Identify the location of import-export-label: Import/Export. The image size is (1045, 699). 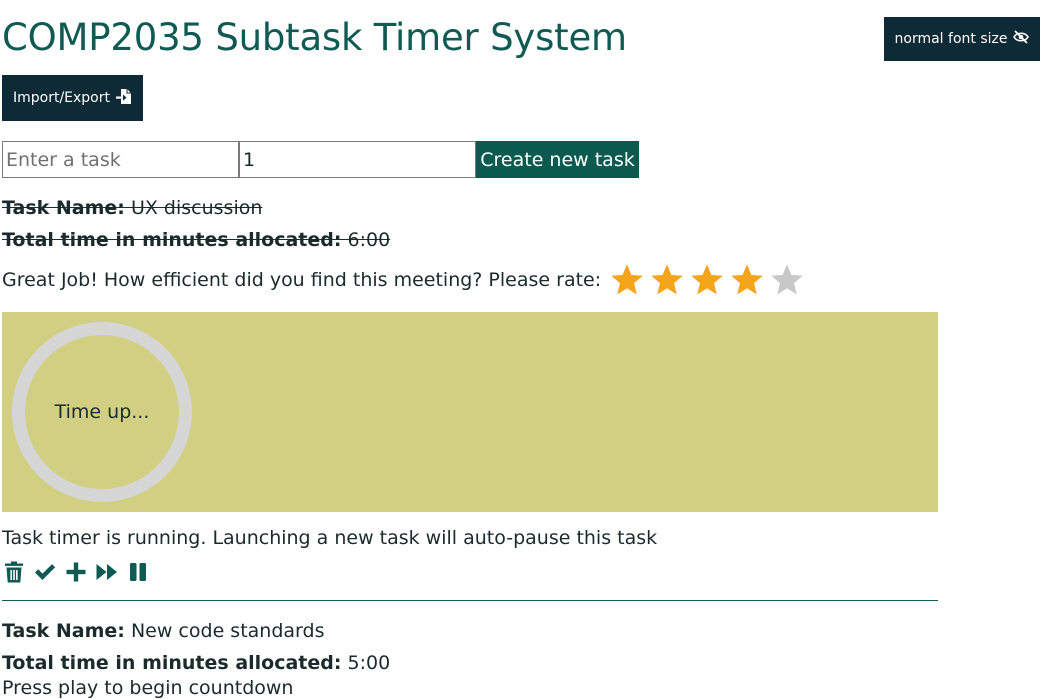
(61, 98).